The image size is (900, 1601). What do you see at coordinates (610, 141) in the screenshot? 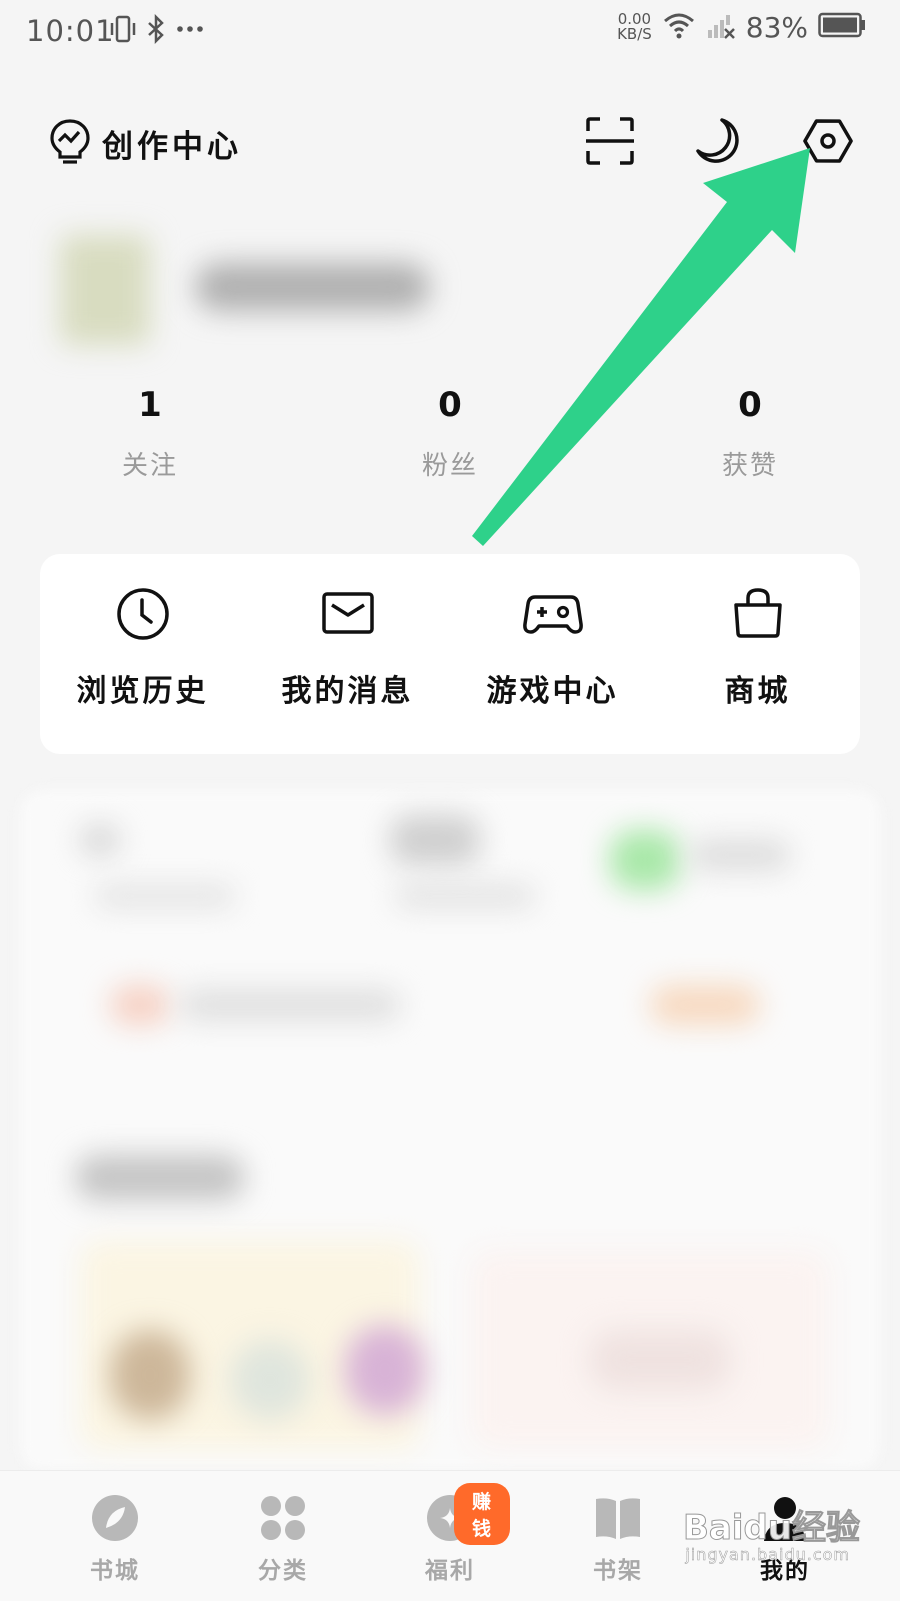
I see `scan-icon` at bounding box center [610, 141].